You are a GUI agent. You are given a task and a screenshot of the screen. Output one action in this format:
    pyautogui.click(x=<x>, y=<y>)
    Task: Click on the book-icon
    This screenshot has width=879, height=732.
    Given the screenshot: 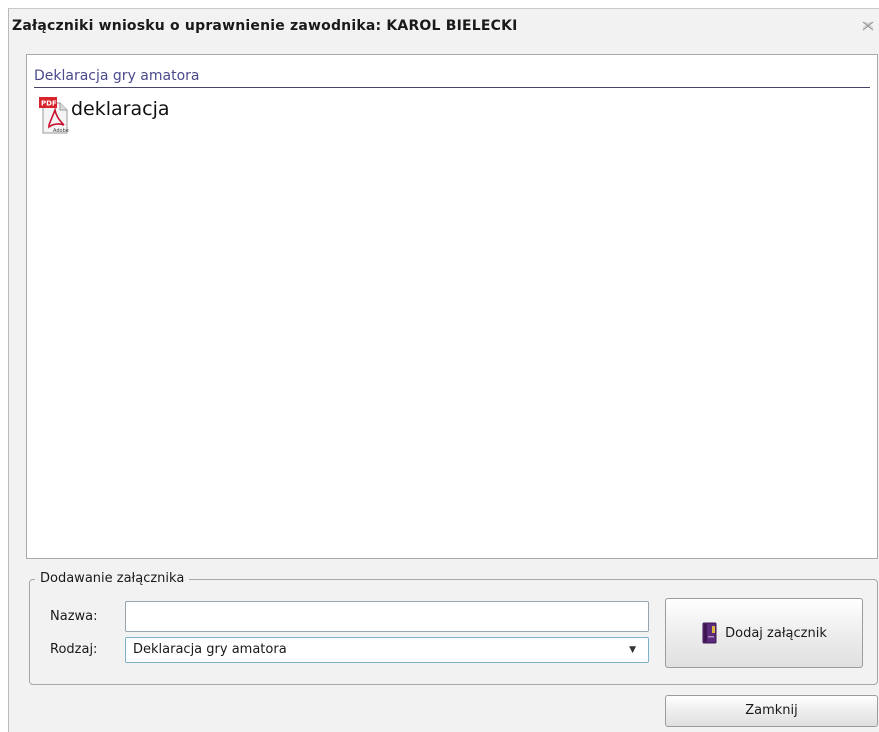 What is the action you would take?
    pyautogui.click(x=709, y=633)
    